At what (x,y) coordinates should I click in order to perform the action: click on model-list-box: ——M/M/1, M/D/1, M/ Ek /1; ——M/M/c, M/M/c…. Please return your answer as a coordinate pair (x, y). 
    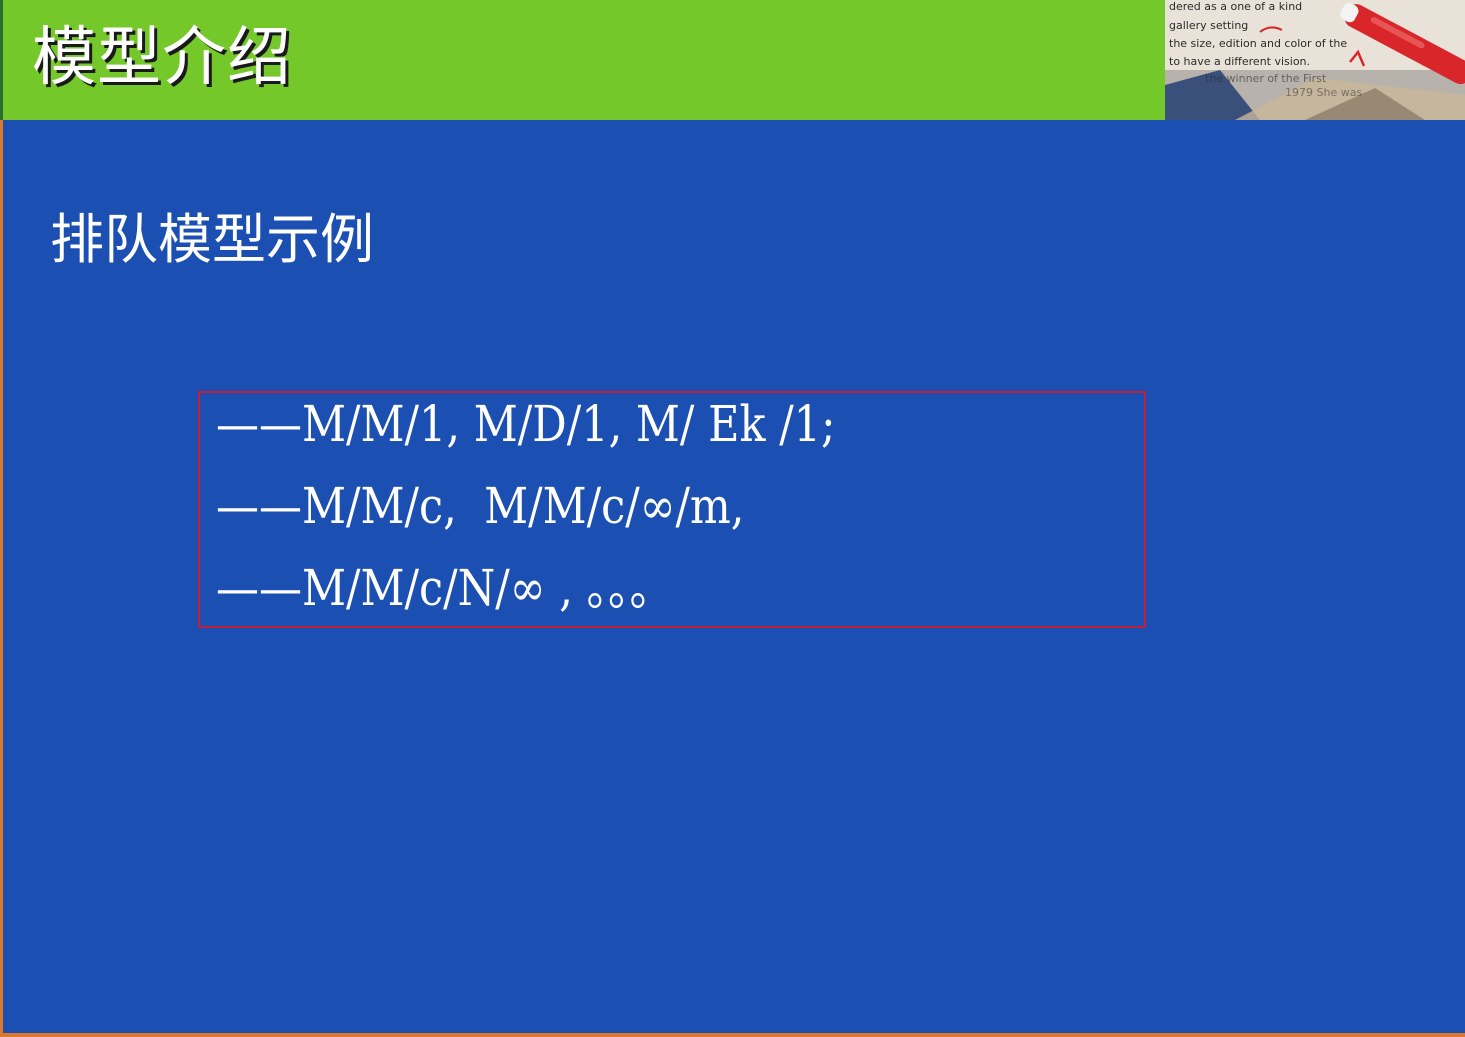
    Looking at the image, I should click on (672, 509).